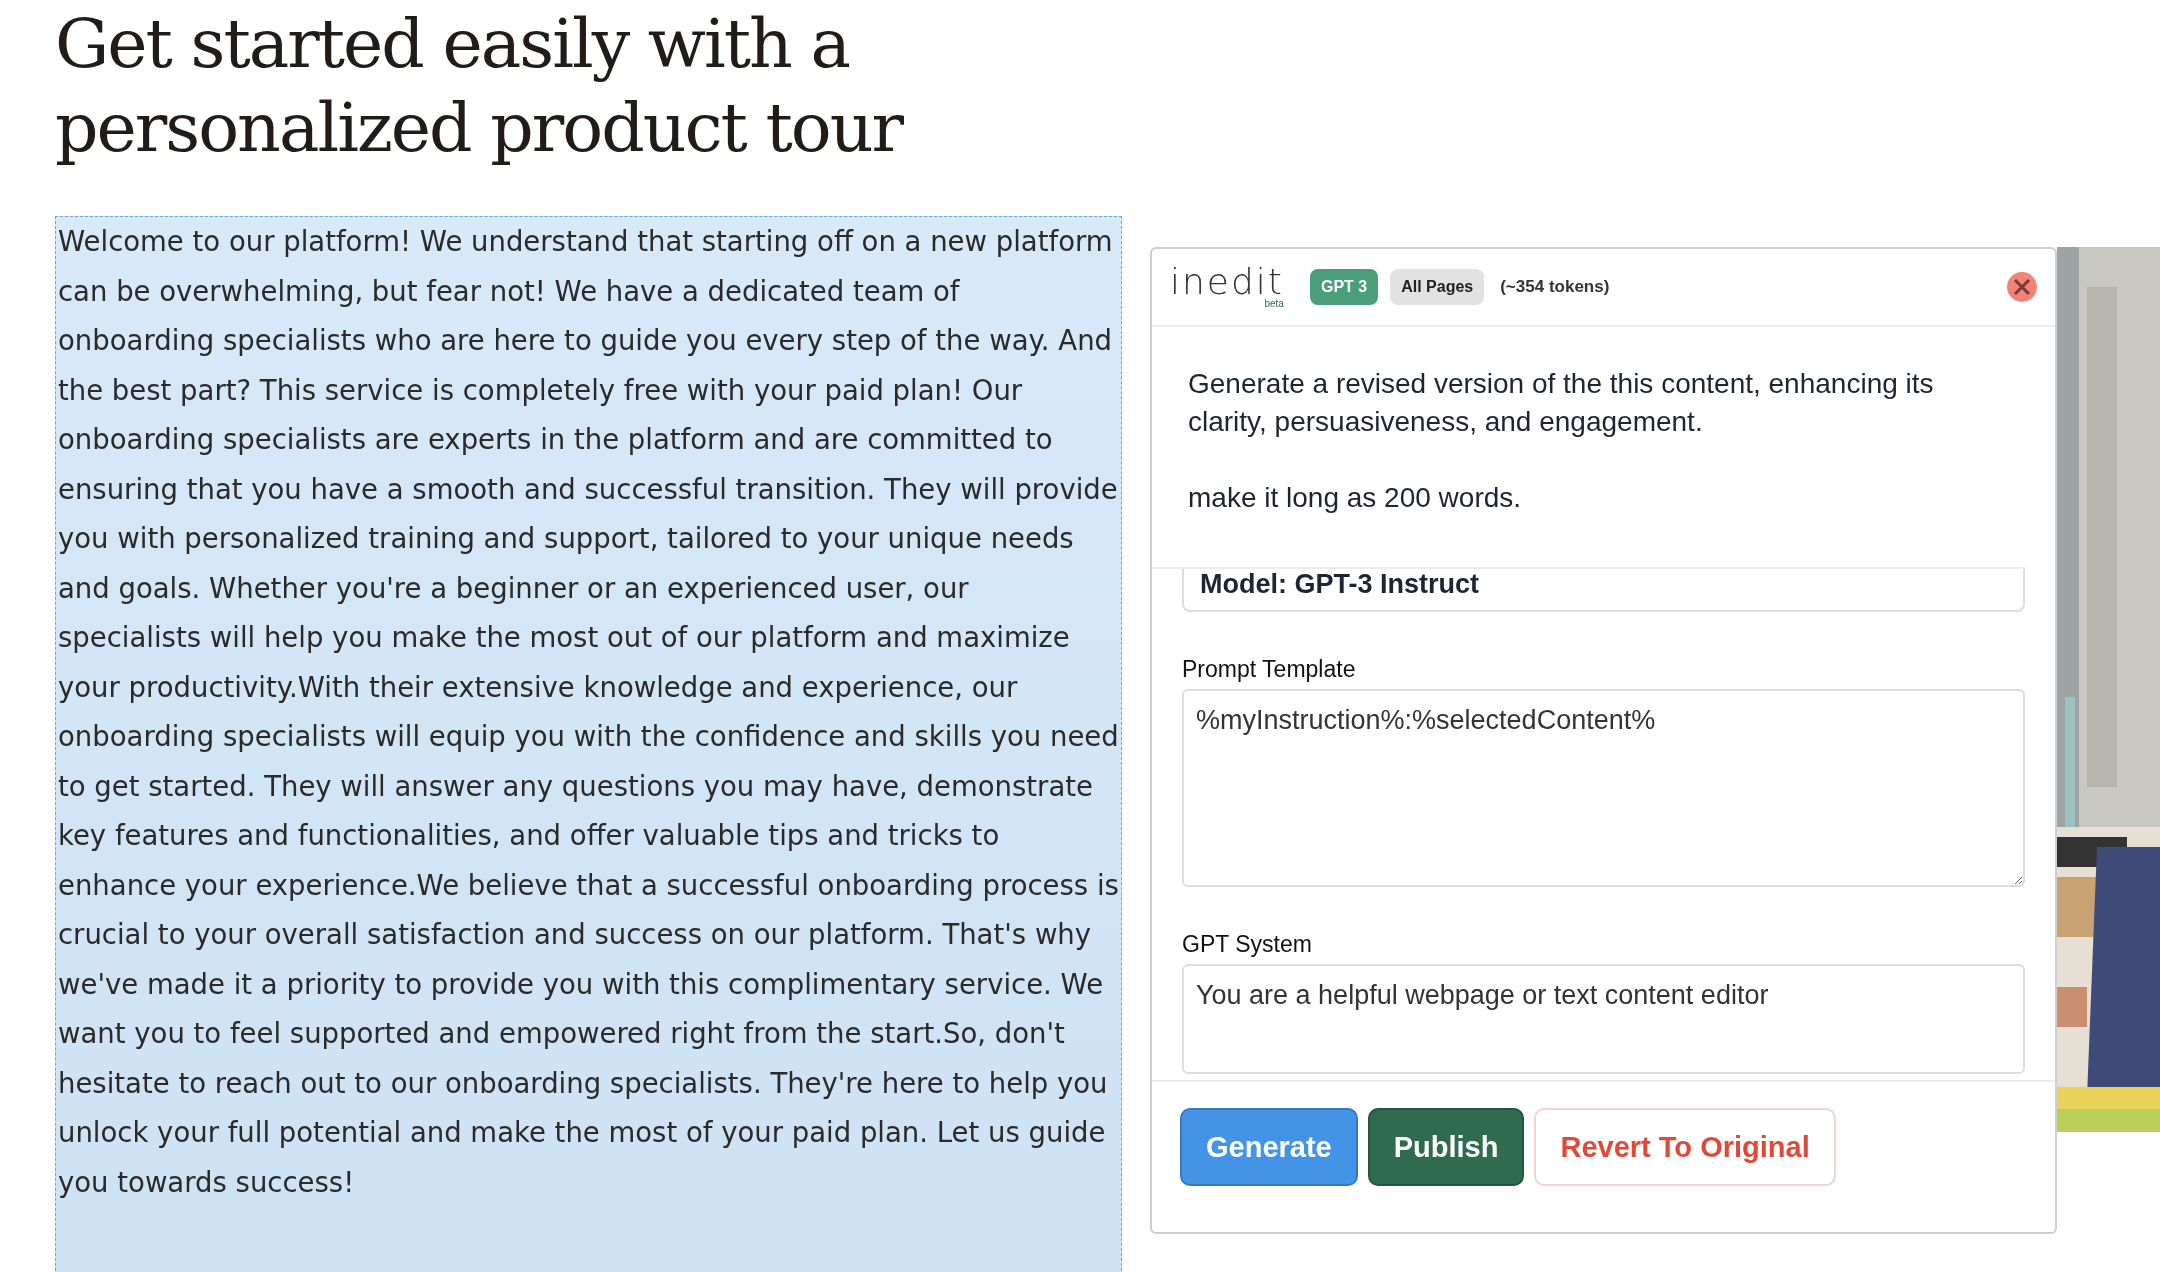  Describe the element at coordinates (1437, 287) in the screenshot. I see `scope-badge: All Pages` at that location.